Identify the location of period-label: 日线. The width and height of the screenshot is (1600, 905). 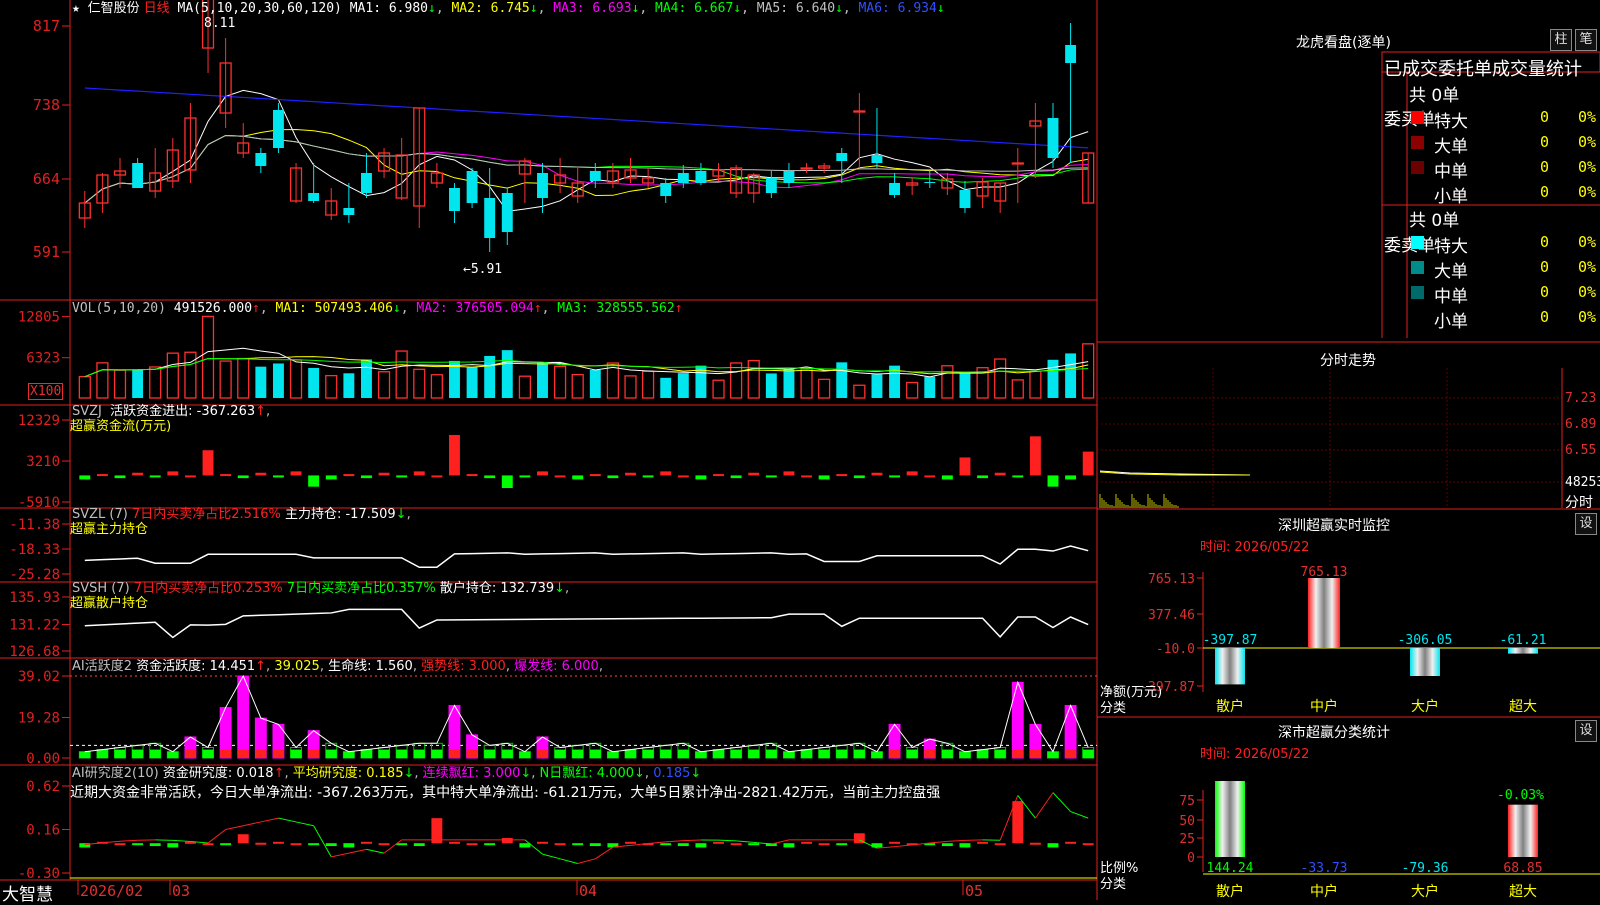
(157, 8).